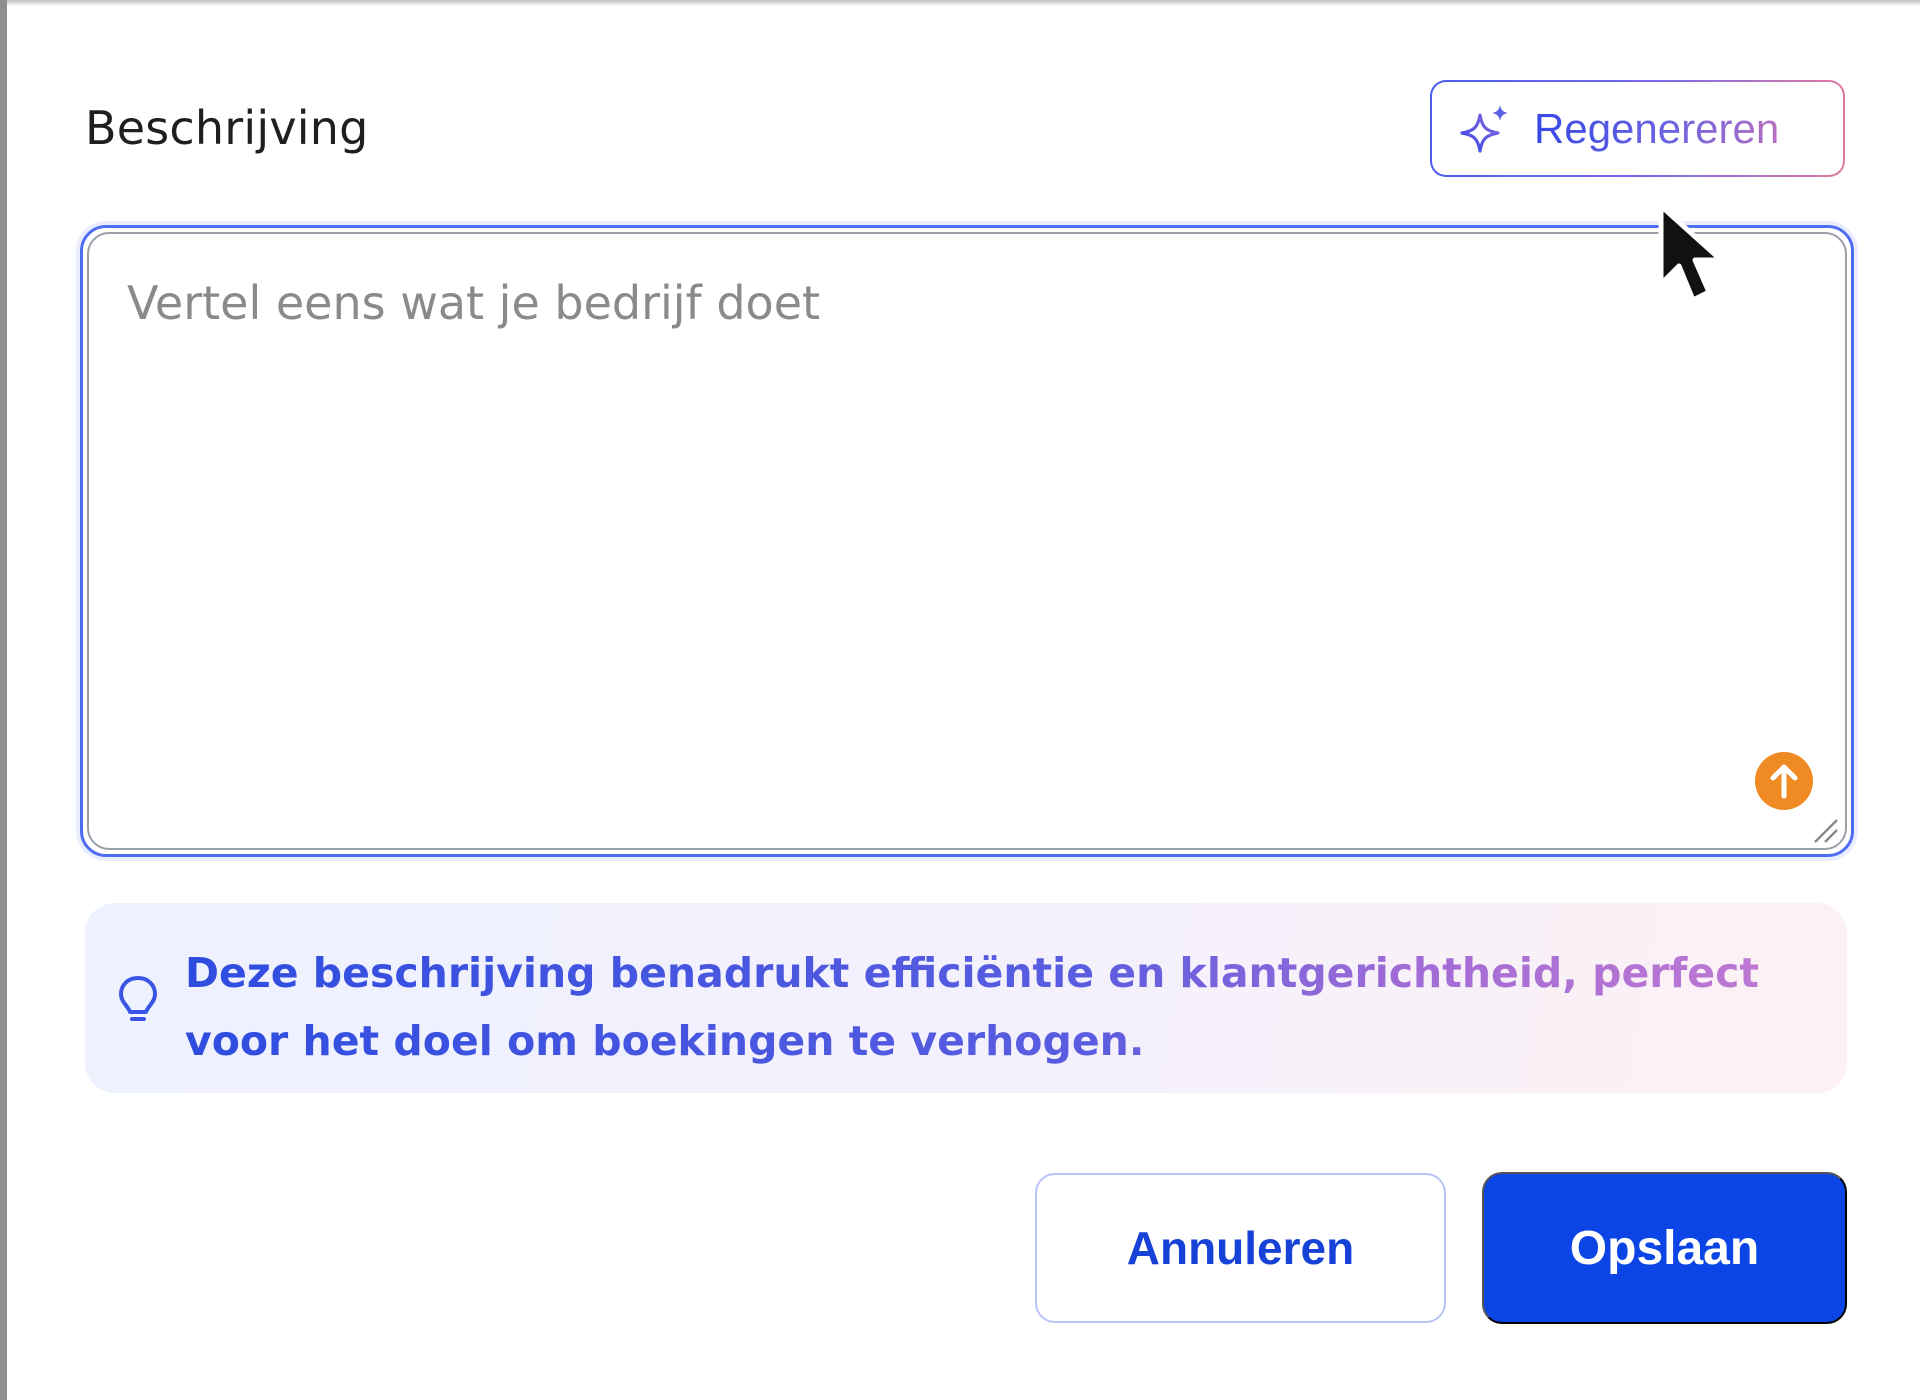  I want to click on mouse-cursor-icon, so click(1695, 270).